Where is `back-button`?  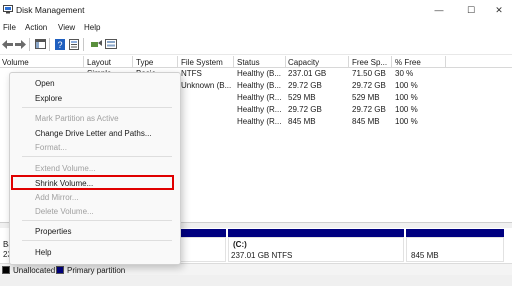 back-button is located at coordinates (7, 44).